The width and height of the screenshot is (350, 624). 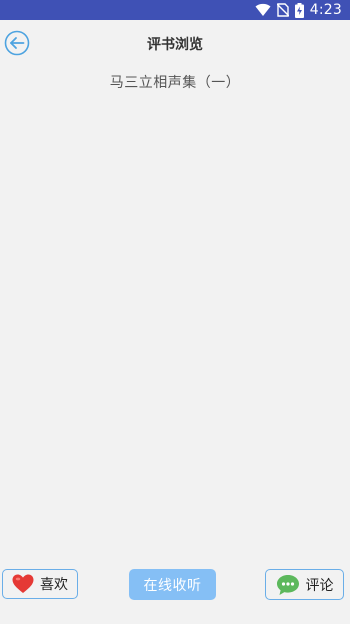 I want to click on status-time: 4:23, so click(x=325, y=10).